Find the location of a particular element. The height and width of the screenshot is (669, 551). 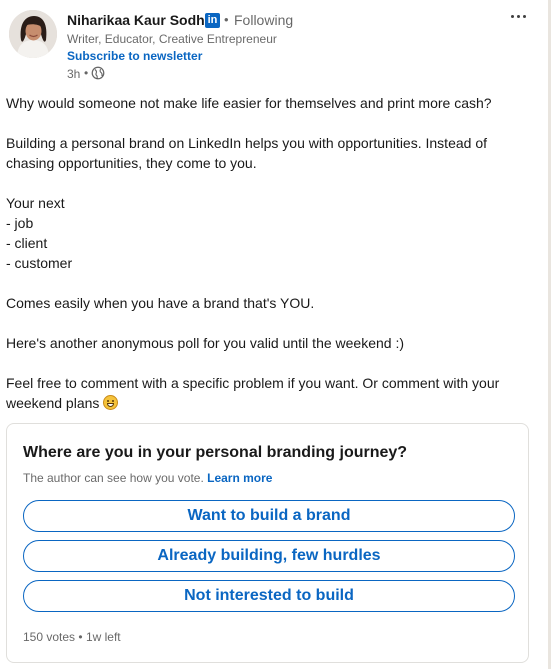

poll-time-left: 1w left is located at coordinates (103, 637).